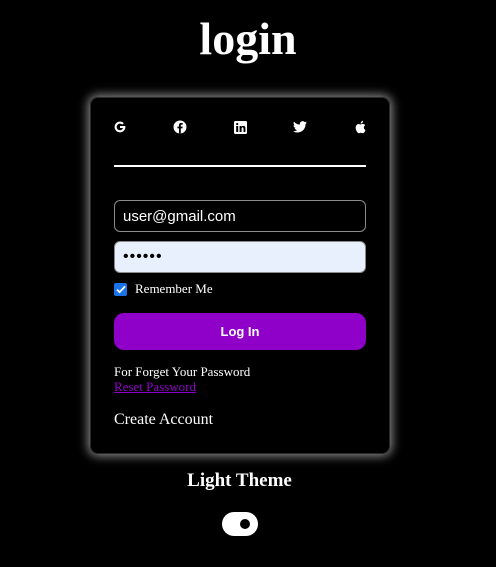  I want to click on reset-password-link: Reset Password, so click(155, 387).